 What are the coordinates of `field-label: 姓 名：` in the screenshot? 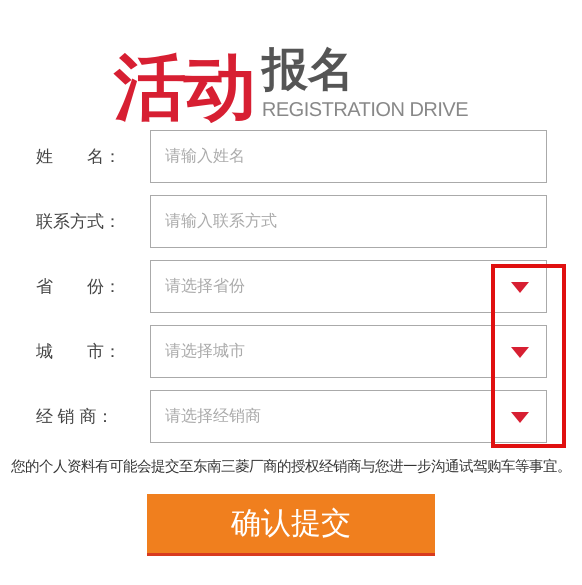 It's located at (79, 157).